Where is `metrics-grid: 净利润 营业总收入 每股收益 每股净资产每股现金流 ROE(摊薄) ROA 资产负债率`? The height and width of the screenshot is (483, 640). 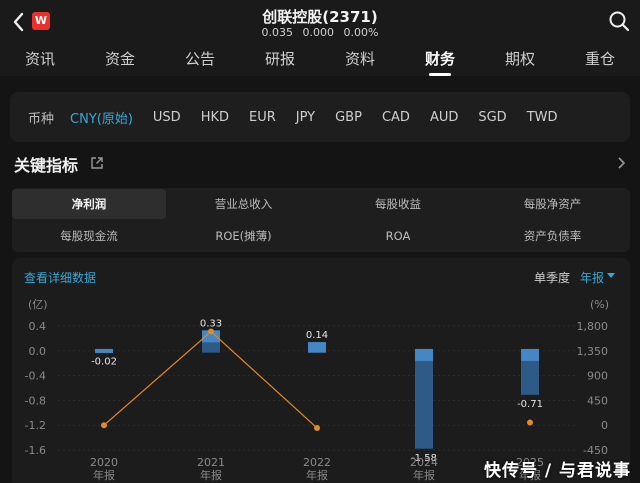
metrics-grid: 净利润 营业总收入 每股收益 每股净资产每股现金流 ROE(摊薄) ROA 资产负债率 is located at coordinates (321, 220).